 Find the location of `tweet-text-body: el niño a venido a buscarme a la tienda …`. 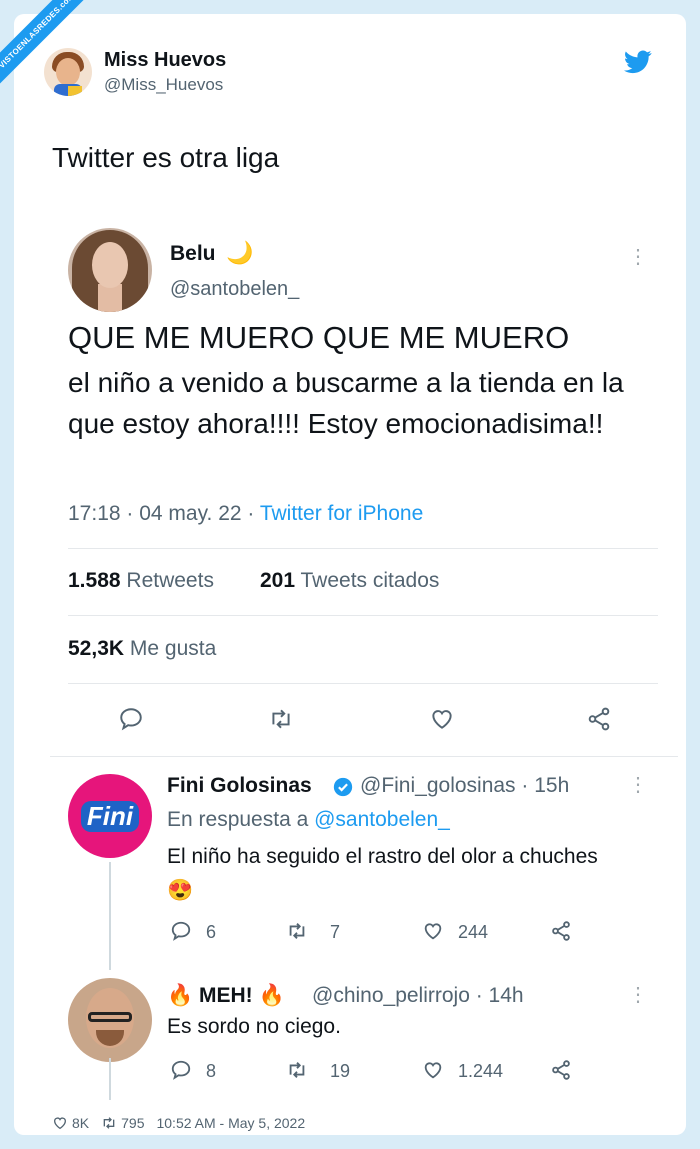

tweet-text-body: el niño a venido a buscarme a la tienda … is located at coordinates (346, 403).